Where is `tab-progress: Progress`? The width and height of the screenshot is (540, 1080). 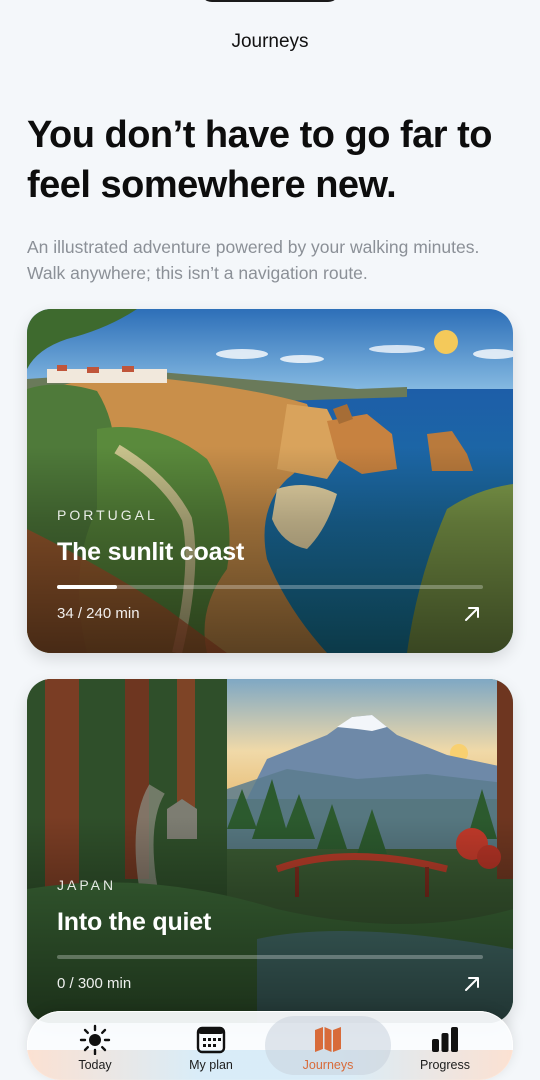 tab-progress: Progress is located at coordinates (445, 1045).